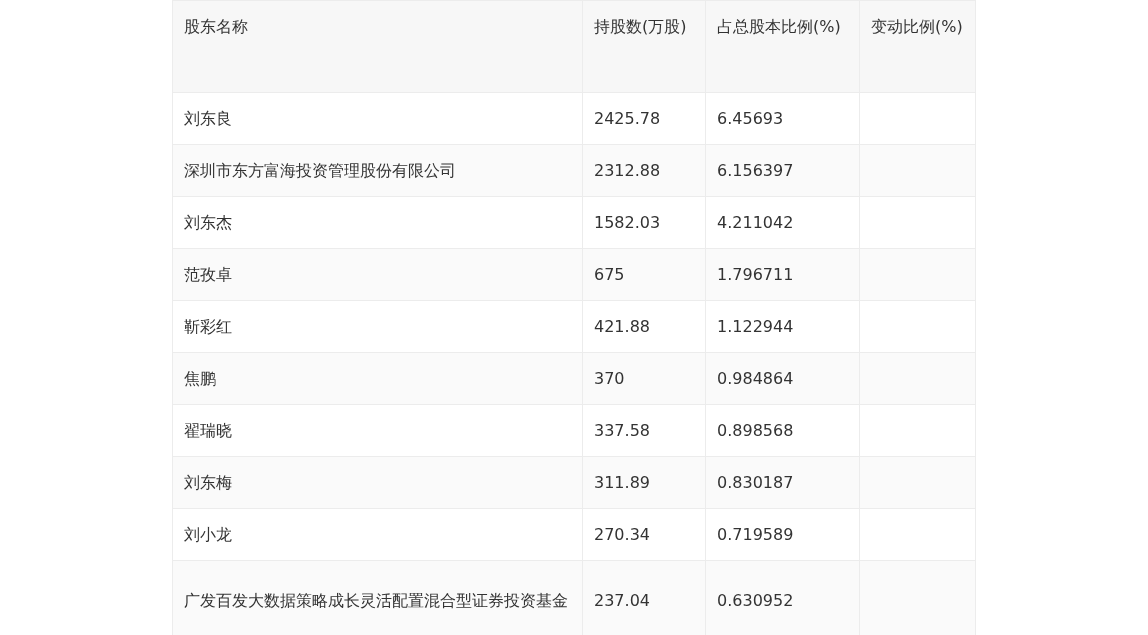 Image resolution: width=1148 pixels, height=635 pixels. I want to click on table-cell: 焦鹏, so click(377, 378).